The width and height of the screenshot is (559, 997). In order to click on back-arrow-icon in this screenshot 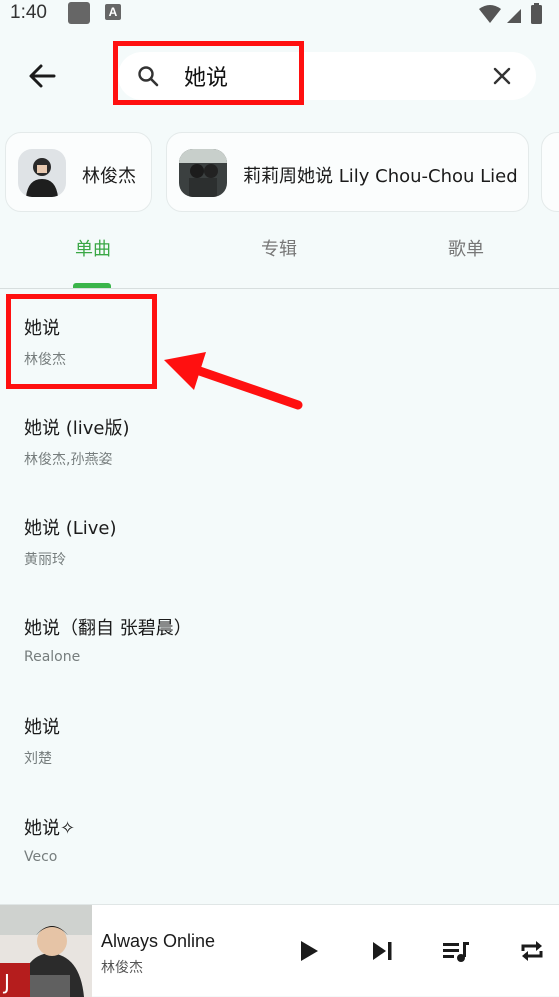, I will do `click(42, 76)`.